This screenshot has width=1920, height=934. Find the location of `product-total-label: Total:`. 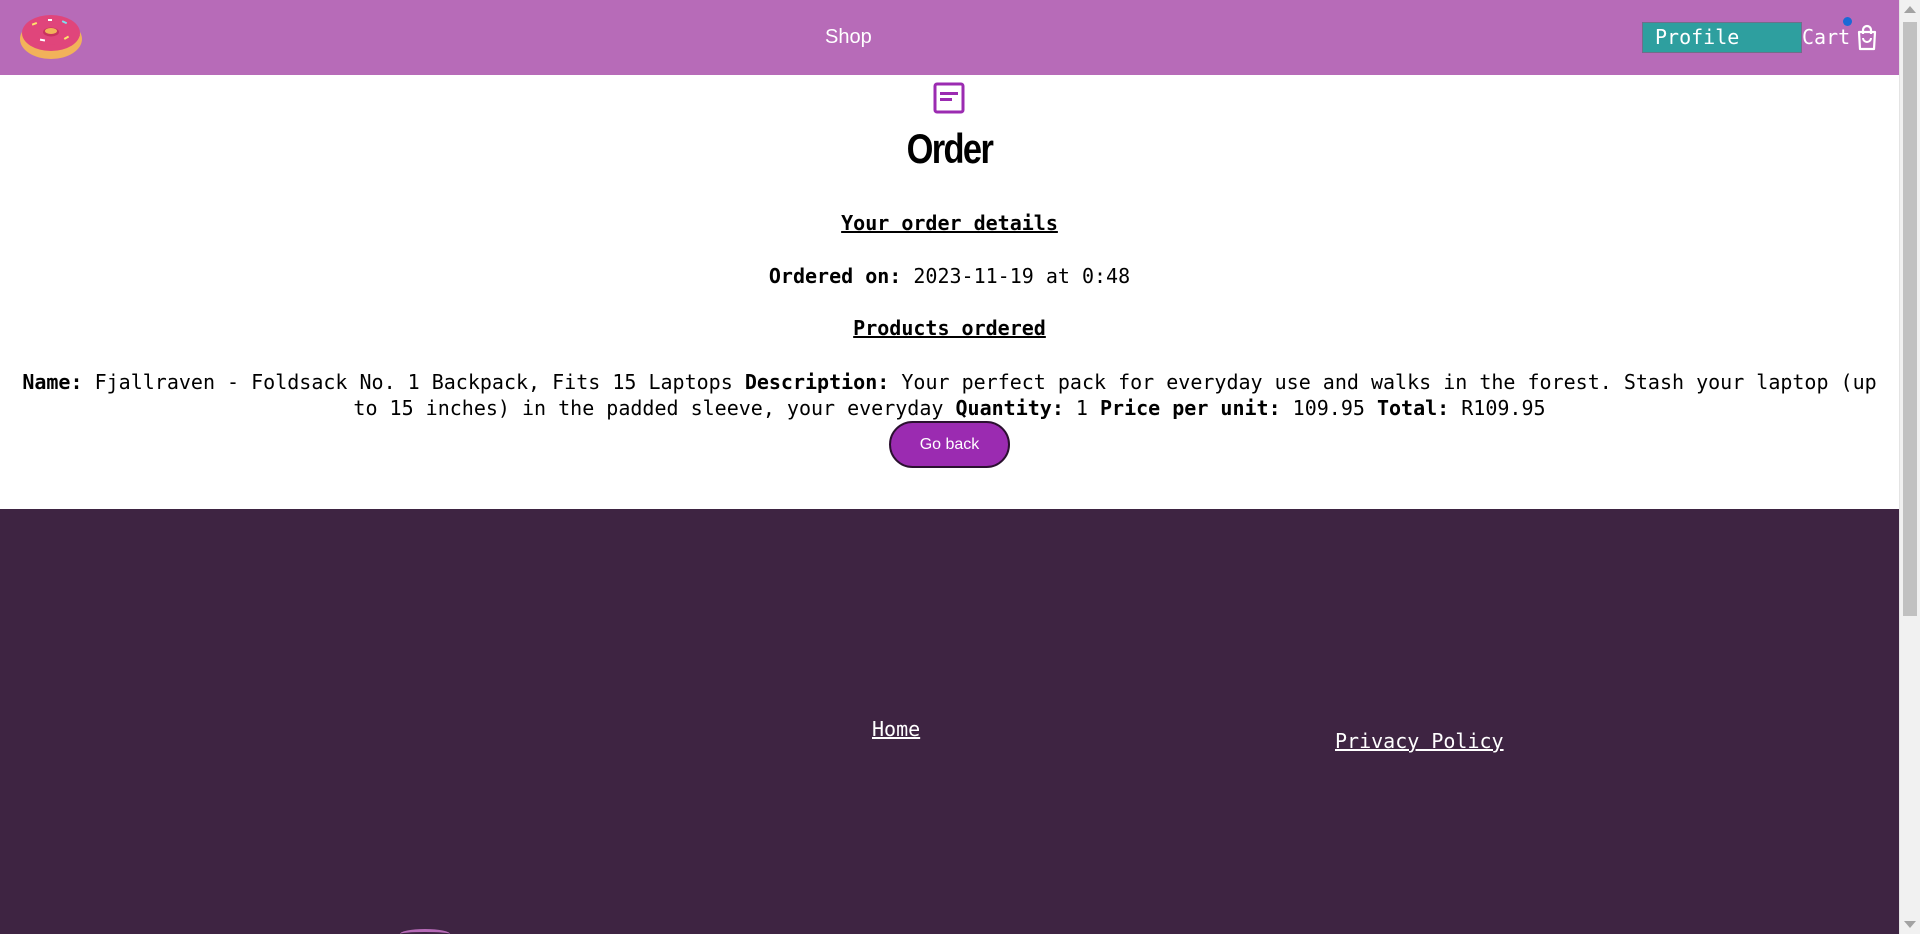

product-total-label: Total: is located at coordinates (1413, 408).